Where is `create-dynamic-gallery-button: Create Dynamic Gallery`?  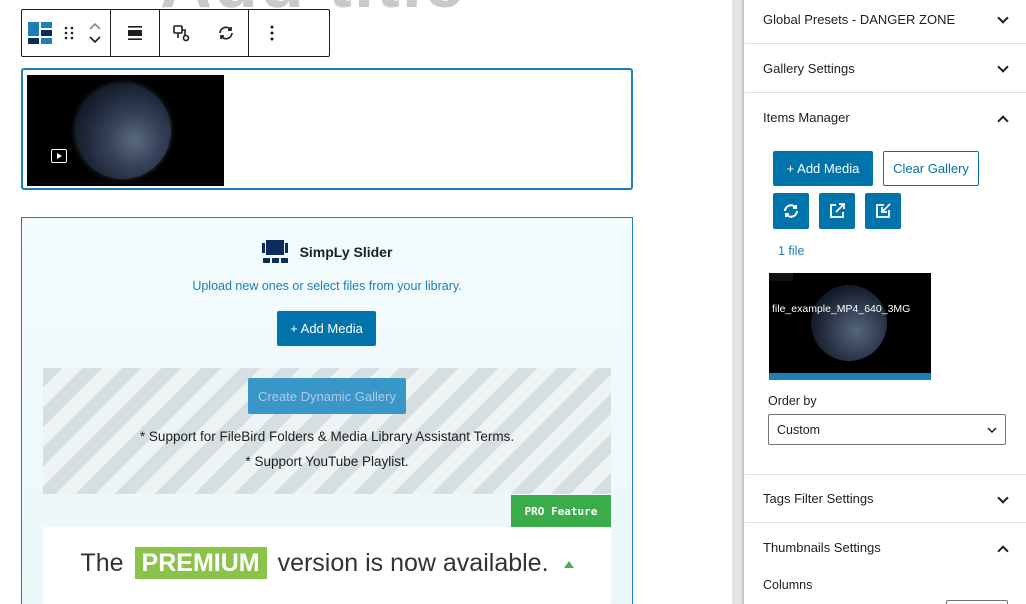
create-dynamic-gallery-button: Create Dynamic Gallery is located at coordinates (327, 396).